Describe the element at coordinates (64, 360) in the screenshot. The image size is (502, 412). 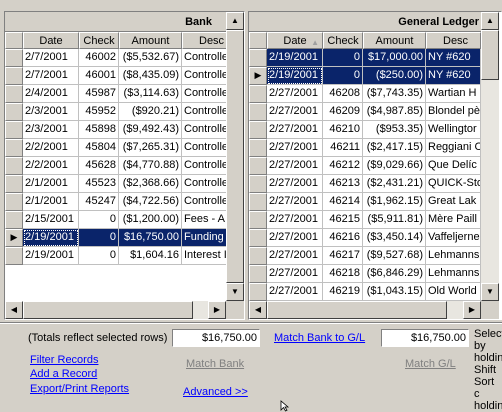
I see `filter-records-link: Filter Records` at that location.